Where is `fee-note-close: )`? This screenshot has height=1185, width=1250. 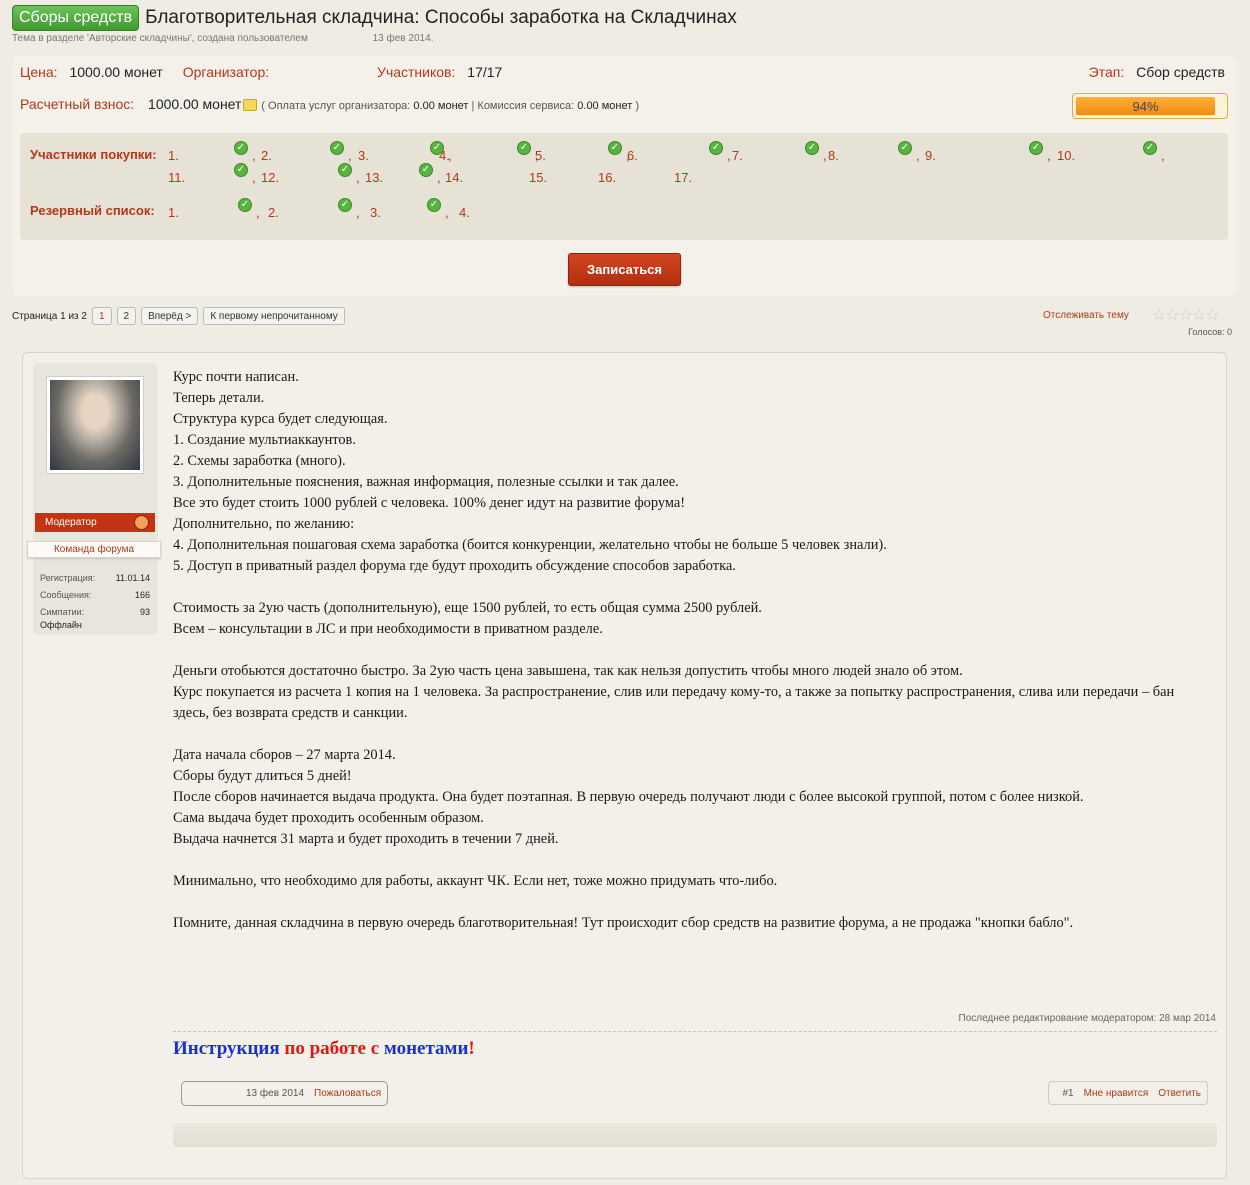 fee-note-close: ) is located at coordinates (636, 106).